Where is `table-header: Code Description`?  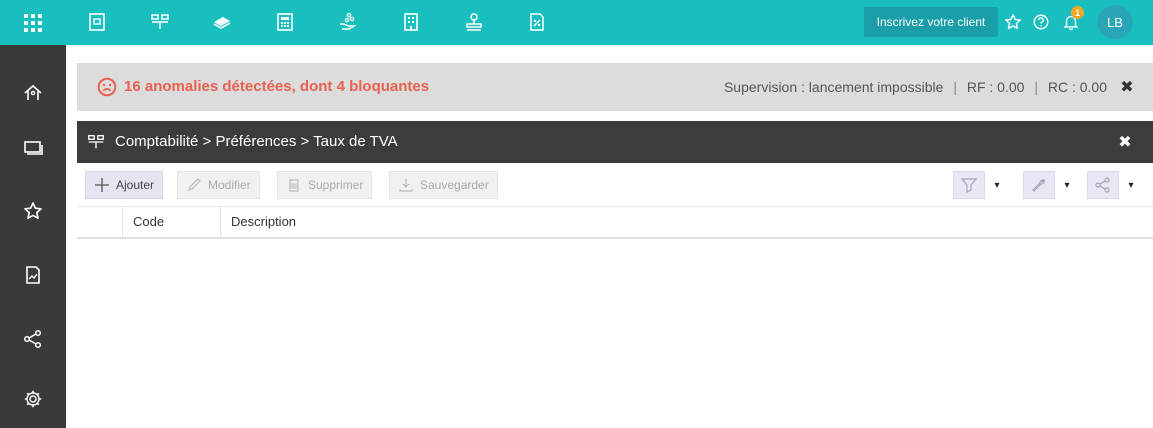 table-header: Code Description is located at coordinates (615, 223).